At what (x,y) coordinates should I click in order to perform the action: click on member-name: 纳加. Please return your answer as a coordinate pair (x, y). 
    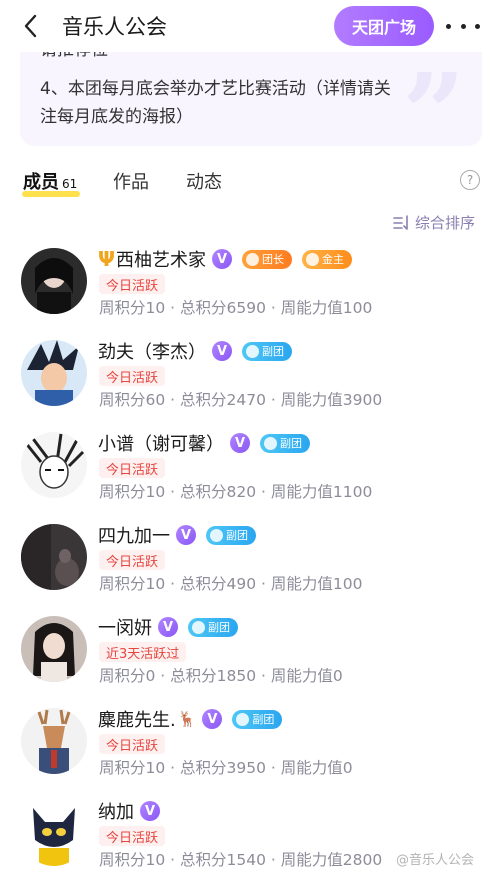
    Looking at the image, I should click on (116, 811).